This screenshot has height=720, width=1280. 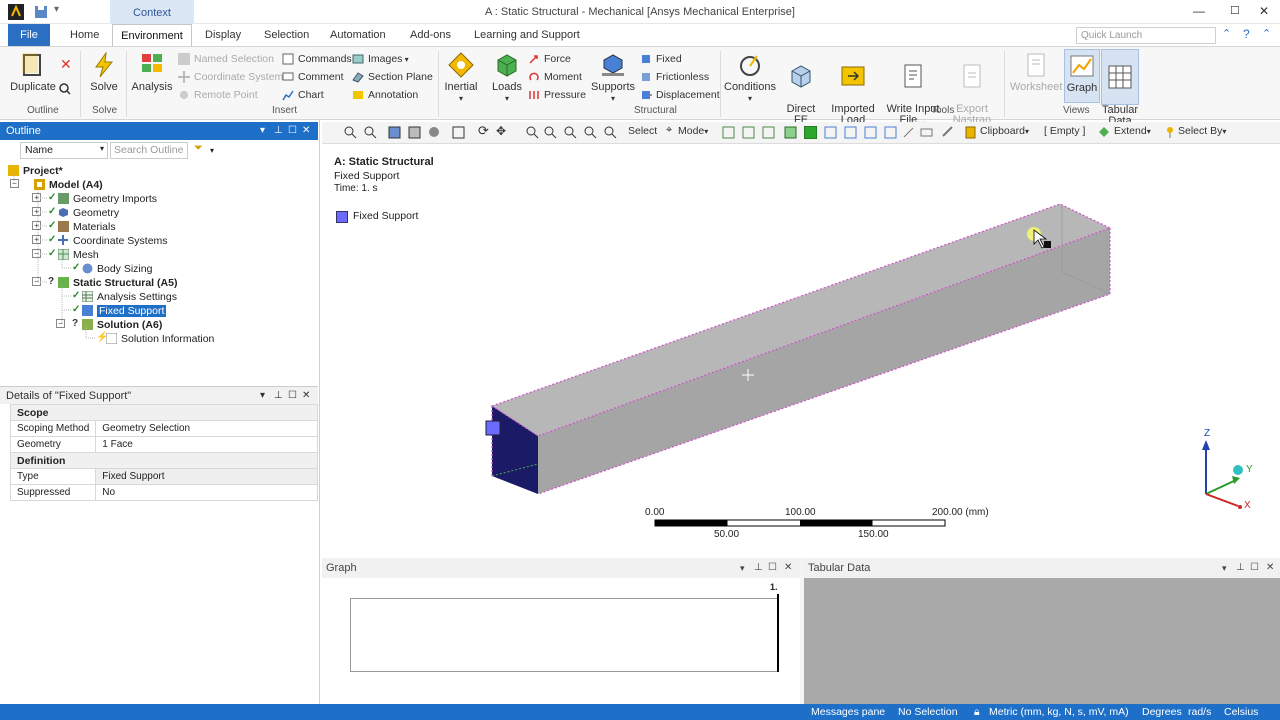 What do you see at coordinates (1036, 72) in the screenshot?
I see `worksheet-button: Worksheet` at bounding box center [1036, 72].